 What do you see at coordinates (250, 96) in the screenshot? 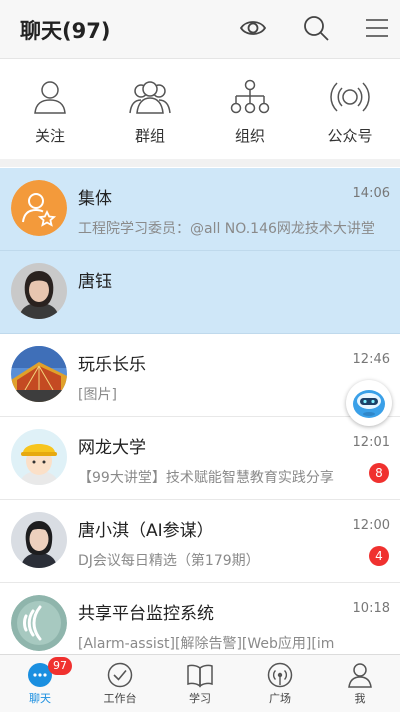
I see `org-chart-icon` at bounding box center [250, 96].